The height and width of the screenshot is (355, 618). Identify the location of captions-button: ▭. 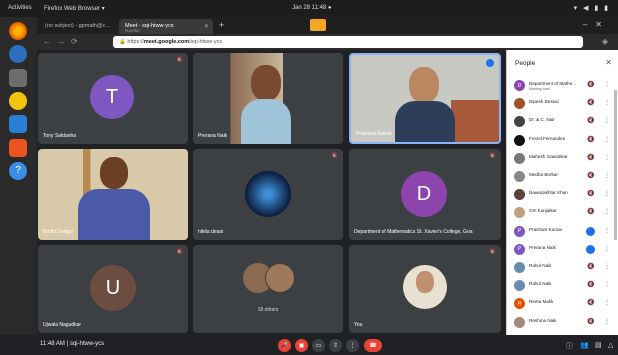
(318, 345).